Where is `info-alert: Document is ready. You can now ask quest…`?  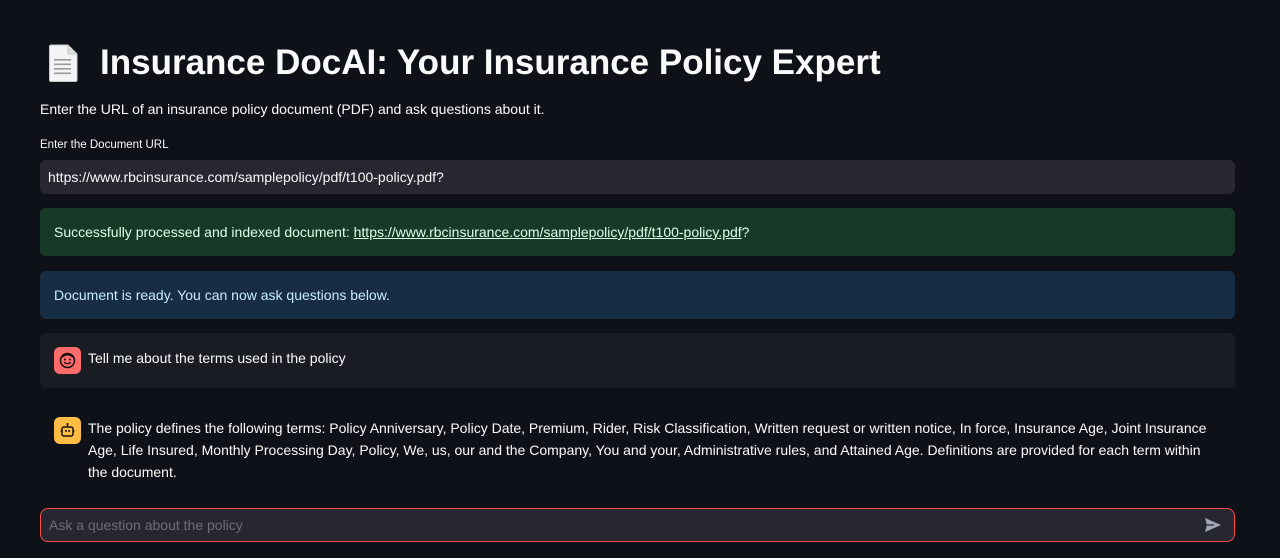
info-alert: Document is ready. You can now ask quest… is located at coordinates (637, 295).